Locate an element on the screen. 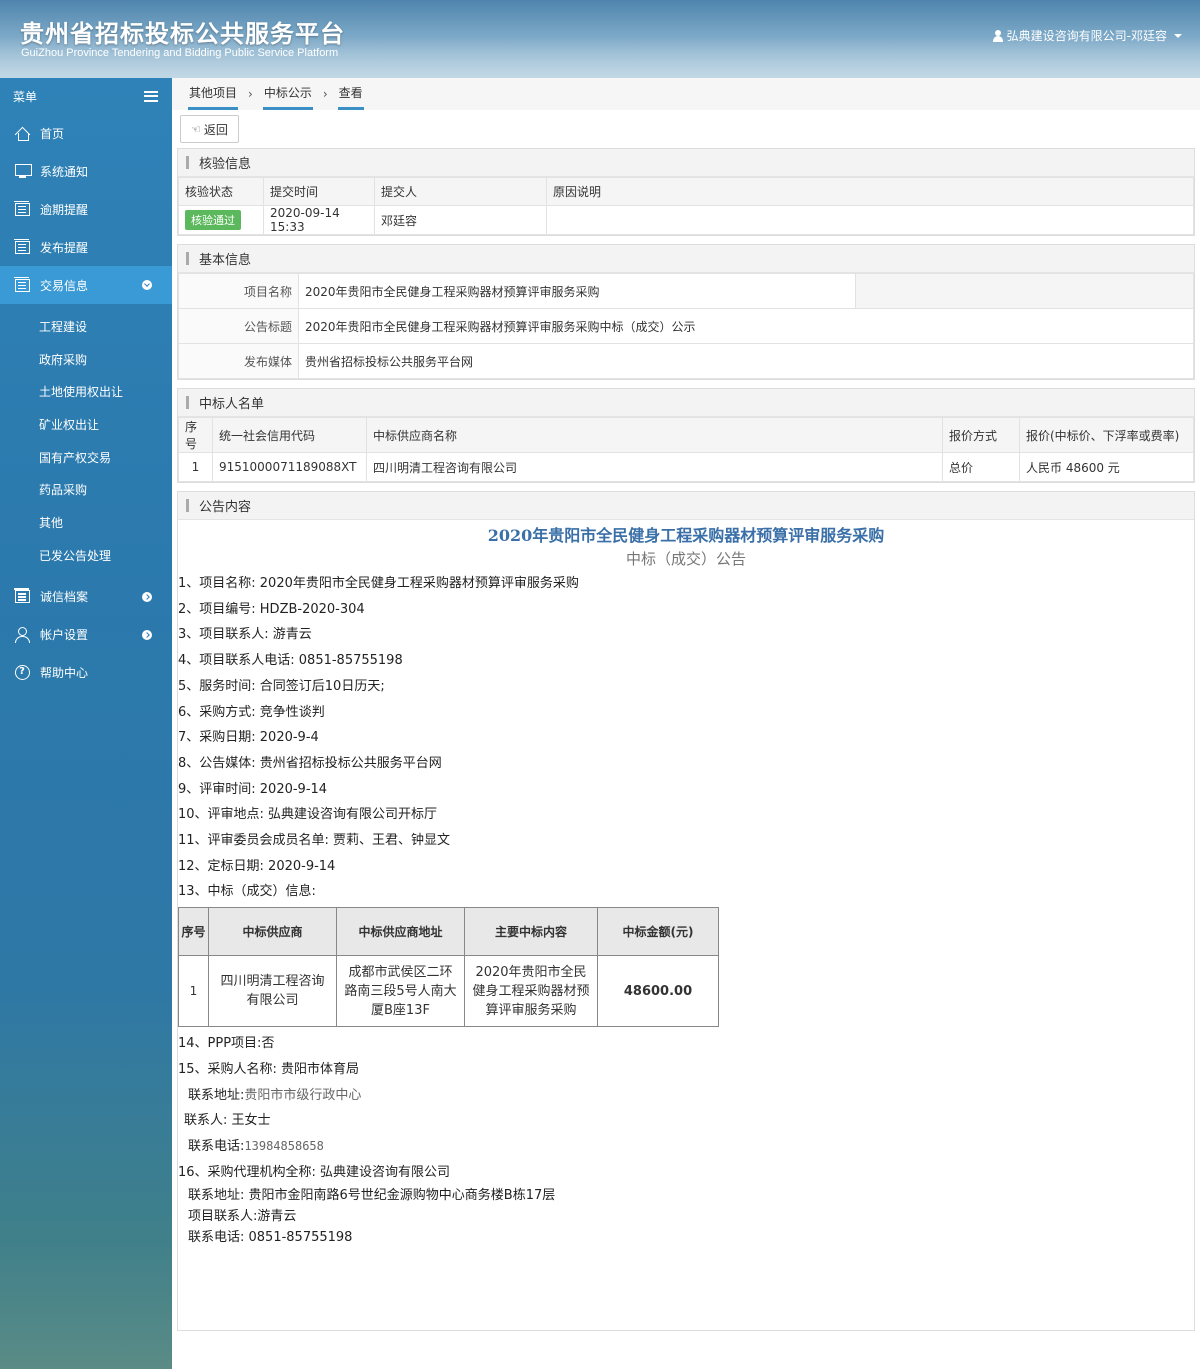  announcement-line: 13、中标（成交）信息: is located at coordinates (247, 892).